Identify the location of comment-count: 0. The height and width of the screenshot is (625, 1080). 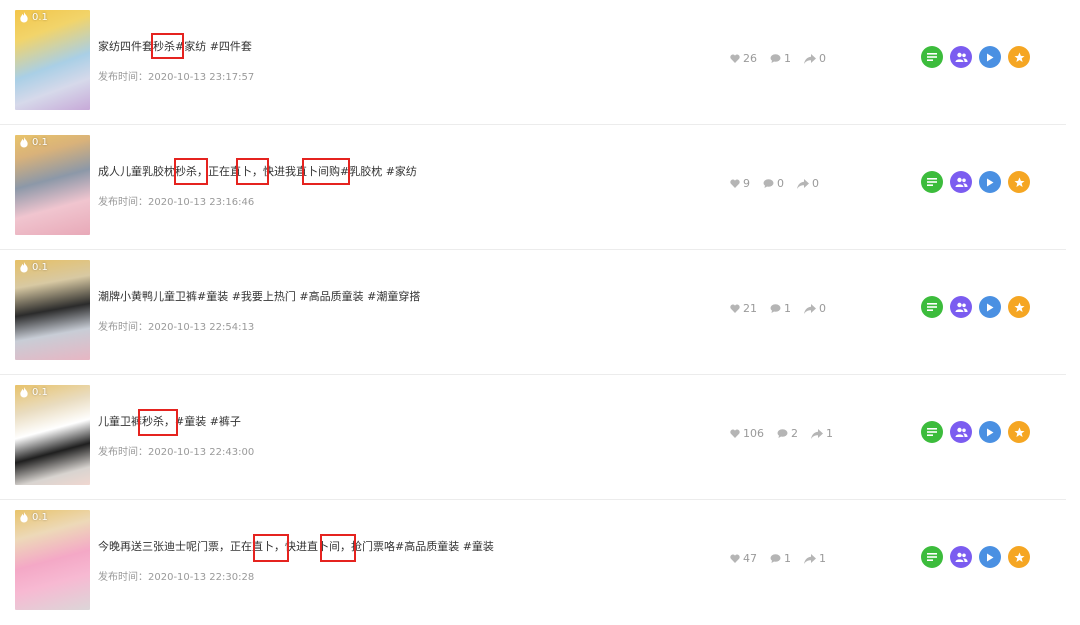
(773, 183).